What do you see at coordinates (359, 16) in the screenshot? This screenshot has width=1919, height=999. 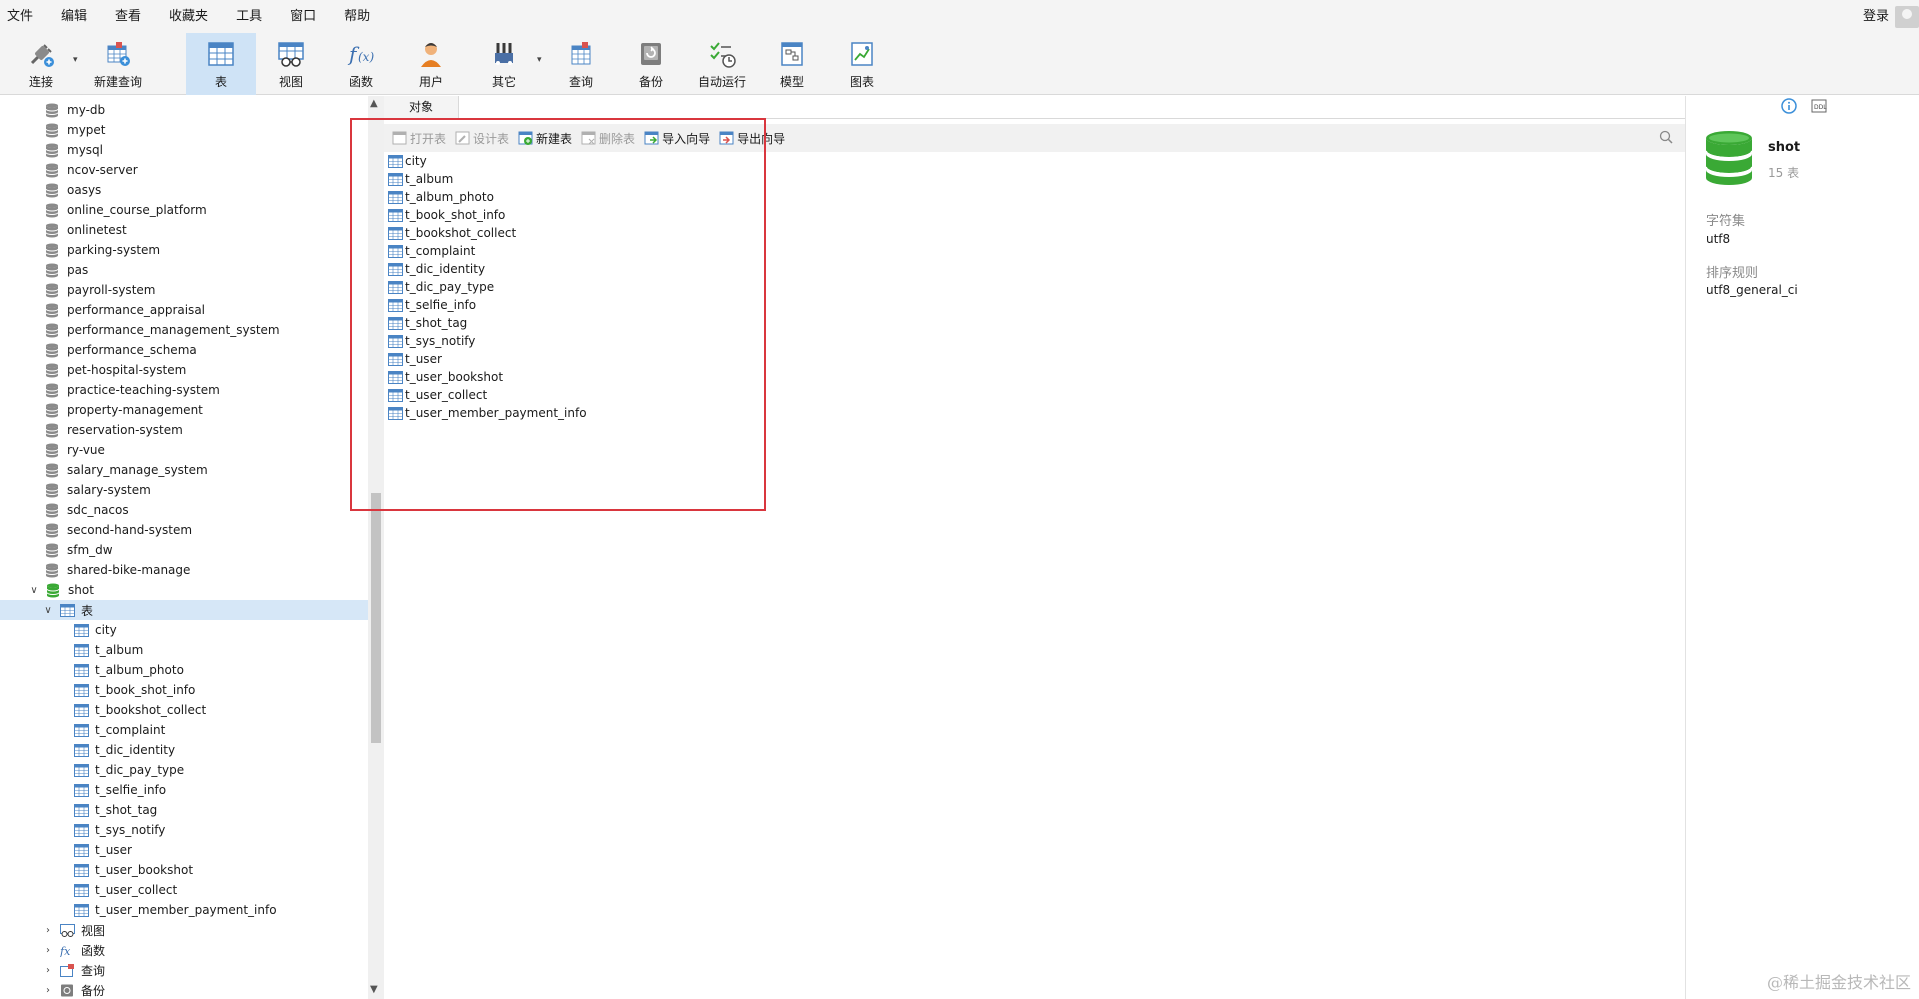 I see `menu-help: 帮助` at bounding box center [359, 16].